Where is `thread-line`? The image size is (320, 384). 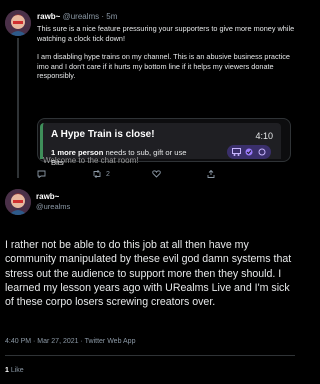 thread-line is located at coordinates (18, 108).